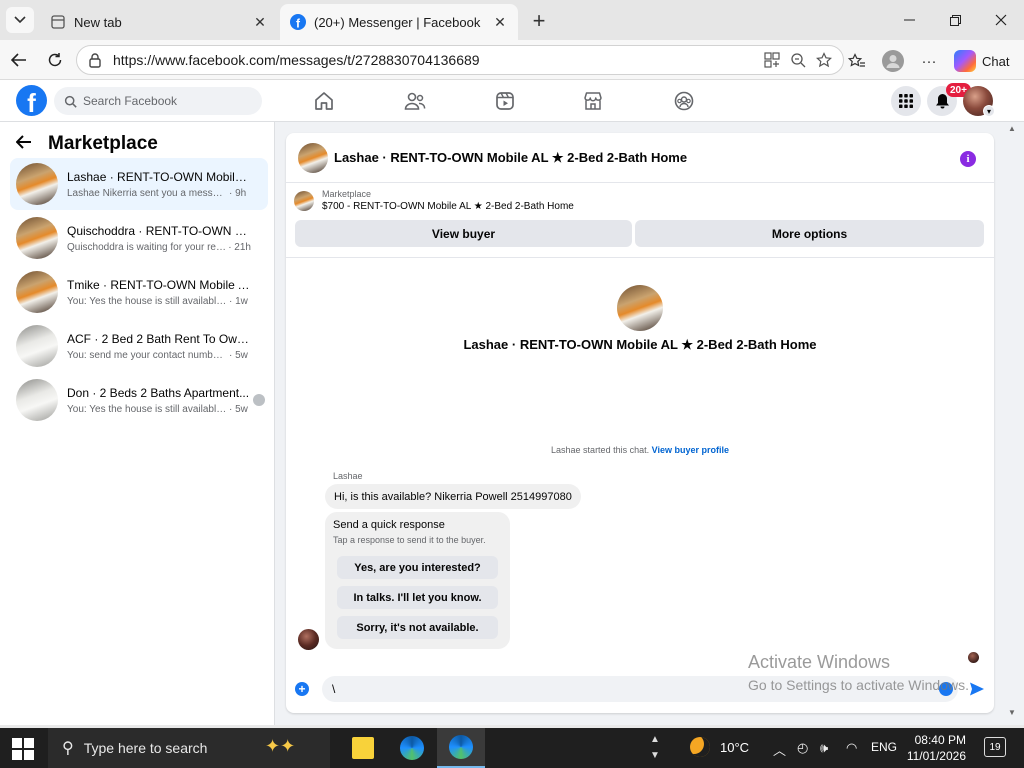  Describe the element at coordinates (824, 60) in the screenshot. I see `favorite-star-icon` at that location.